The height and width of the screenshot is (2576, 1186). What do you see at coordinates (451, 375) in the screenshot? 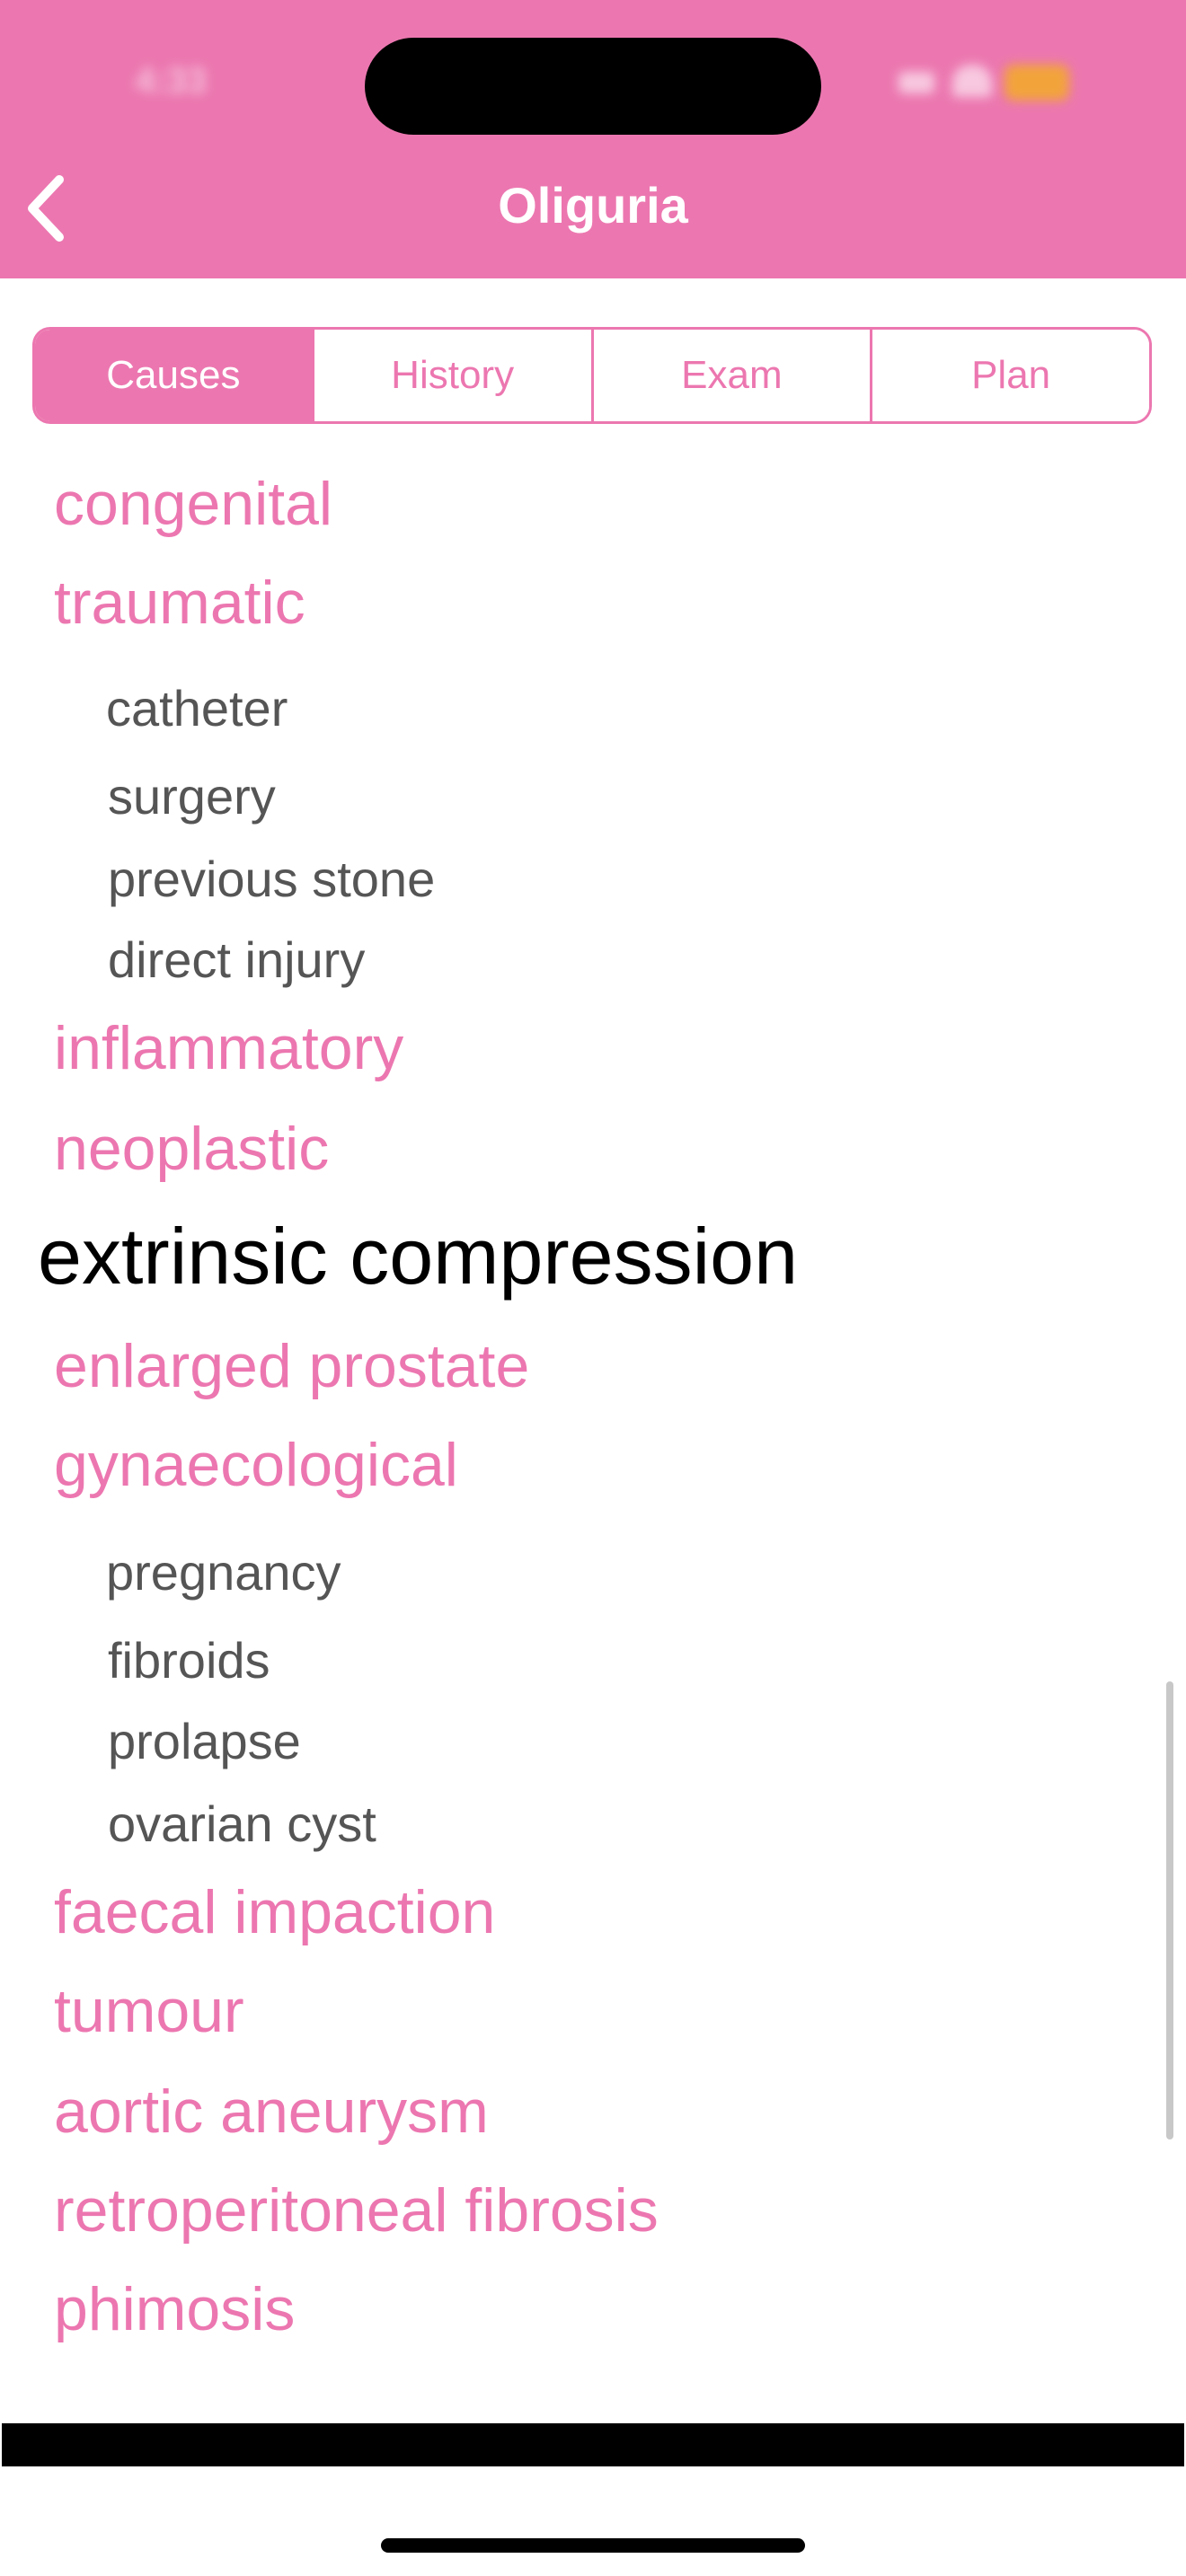
I see `tab-history: History` at bounding box center [451, 375].